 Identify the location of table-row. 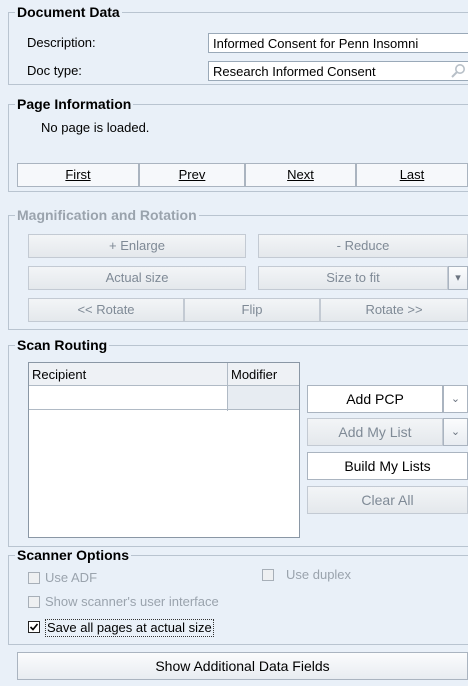
(128, 398).